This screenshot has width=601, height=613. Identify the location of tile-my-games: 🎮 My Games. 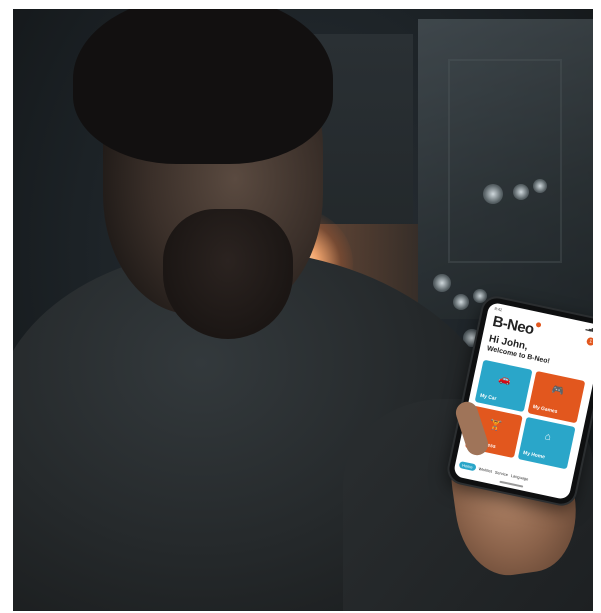
(556, 397).